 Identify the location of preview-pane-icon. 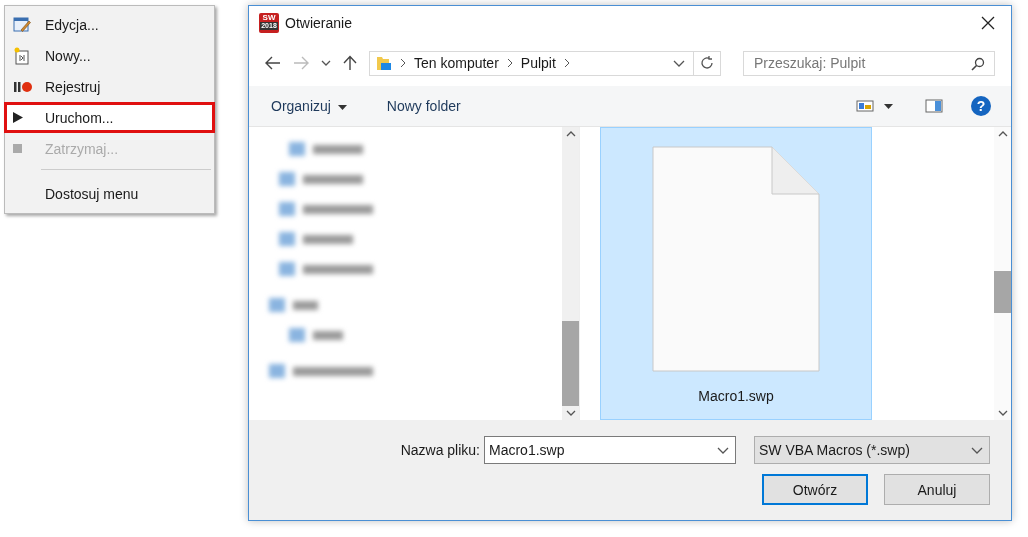
(934, 106).